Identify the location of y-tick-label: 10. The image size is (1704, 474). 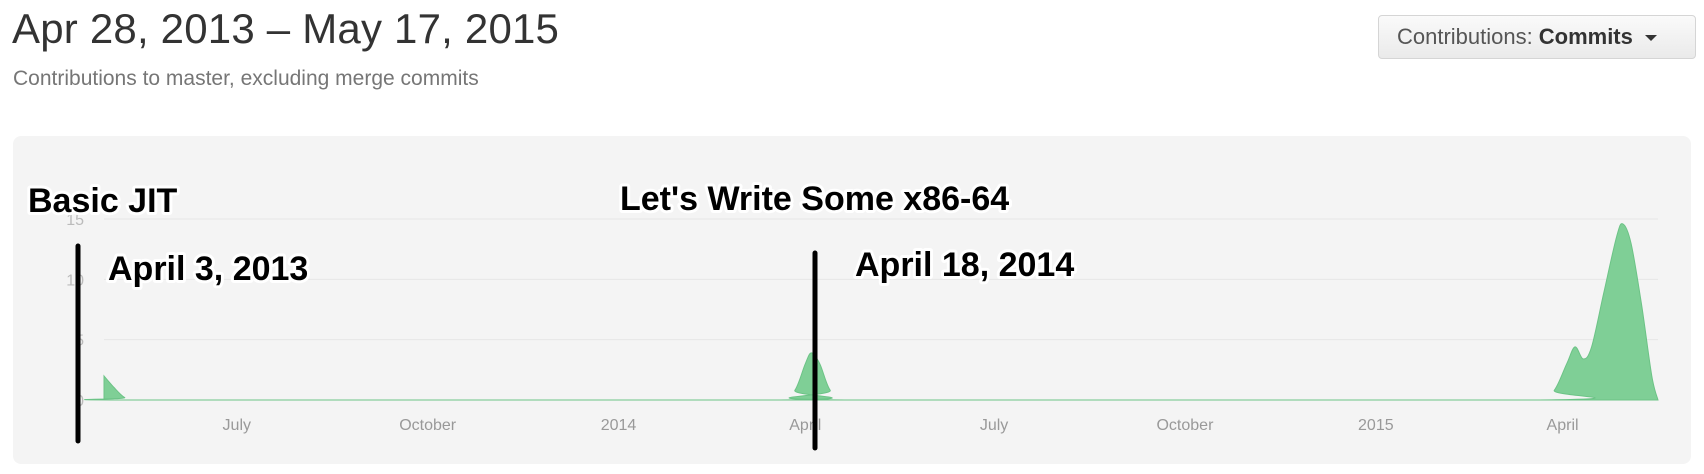
(75, 280).